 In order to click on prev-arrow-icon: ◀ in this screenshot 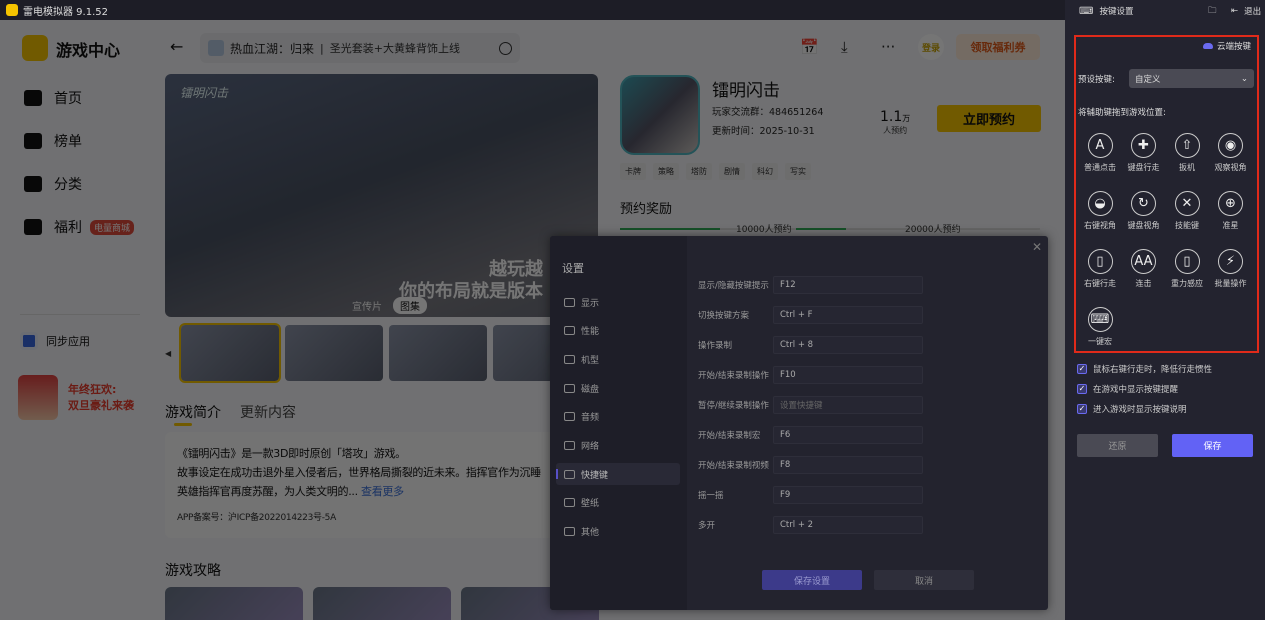, I will do `click(170, 353)`.